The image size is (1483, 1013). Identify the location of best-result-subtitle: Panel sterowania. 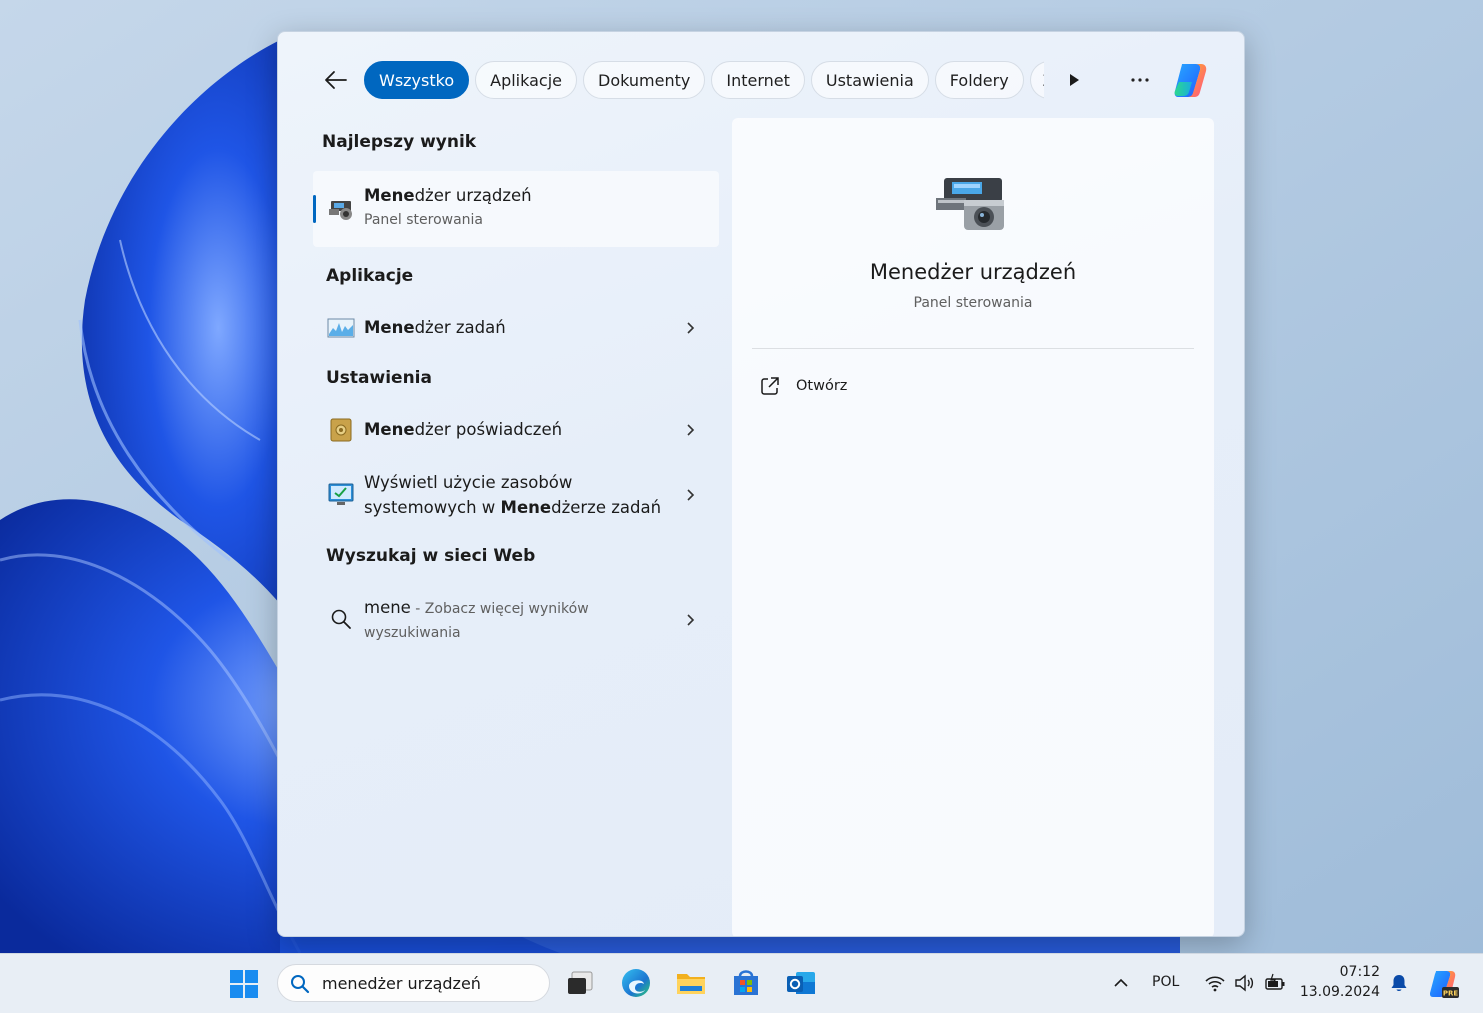
(423, 220).